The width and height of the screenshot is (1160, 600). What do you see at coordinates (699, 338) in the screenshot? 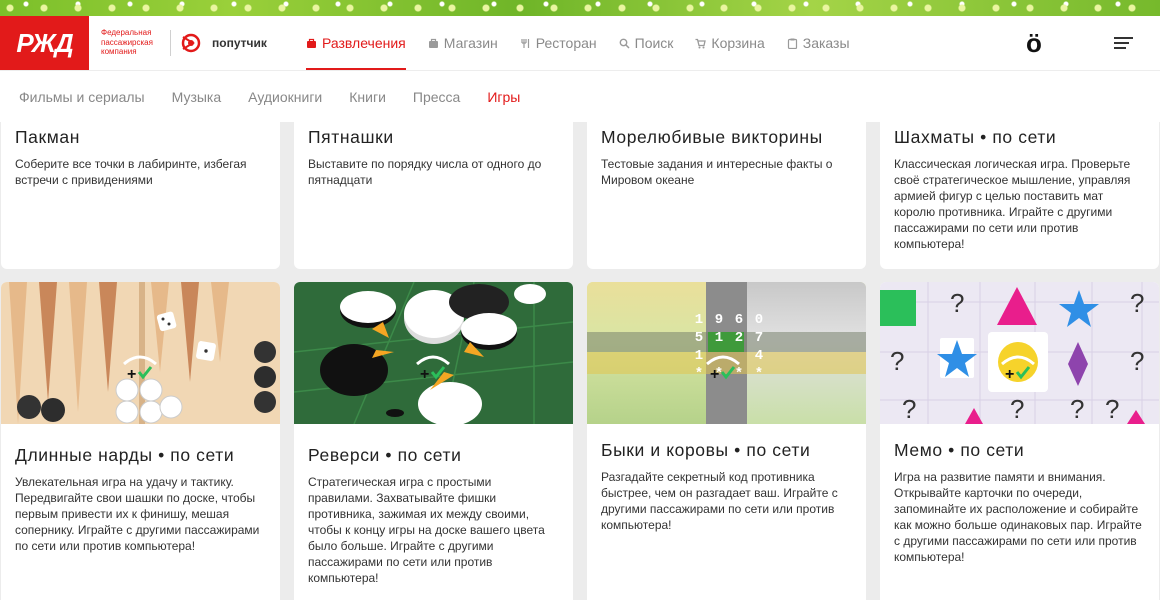
I see `digit: 5` at bounding box center [699, 338].